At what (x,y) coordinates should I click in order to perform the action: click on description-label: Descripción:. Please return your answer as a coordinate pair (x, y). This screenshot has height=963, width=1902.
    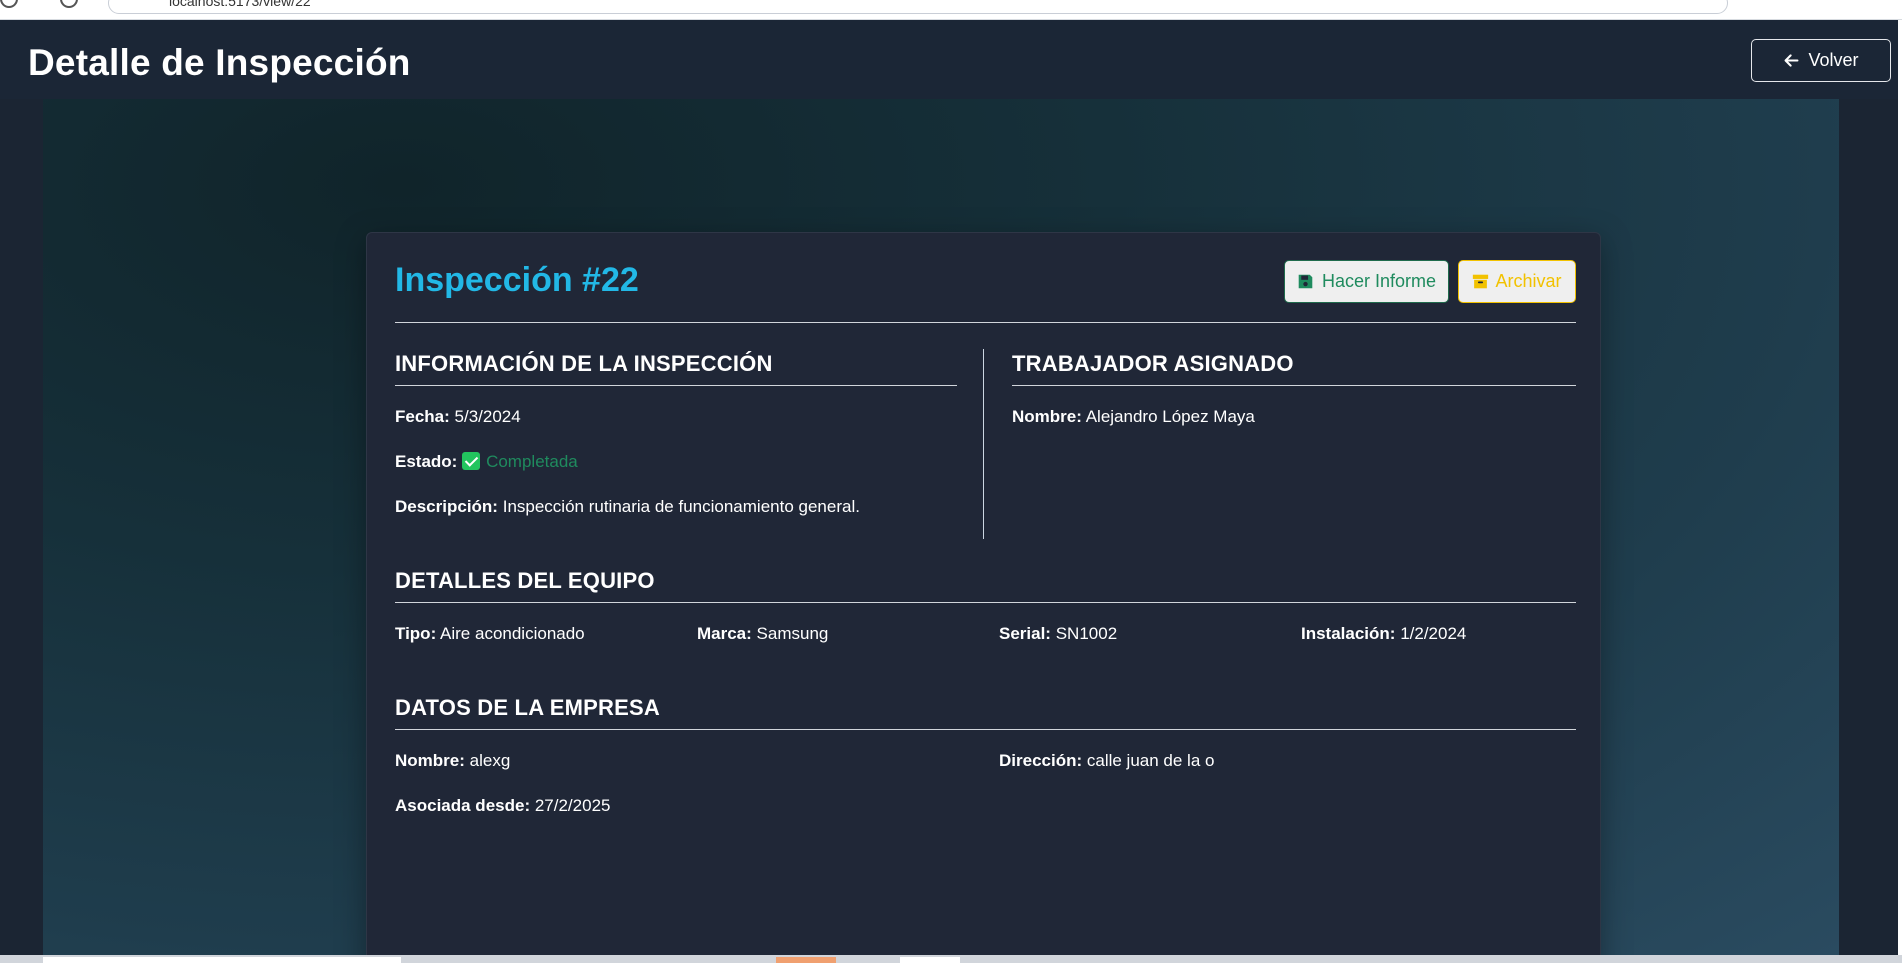
    Looking at the image, I should click on (446, 506).